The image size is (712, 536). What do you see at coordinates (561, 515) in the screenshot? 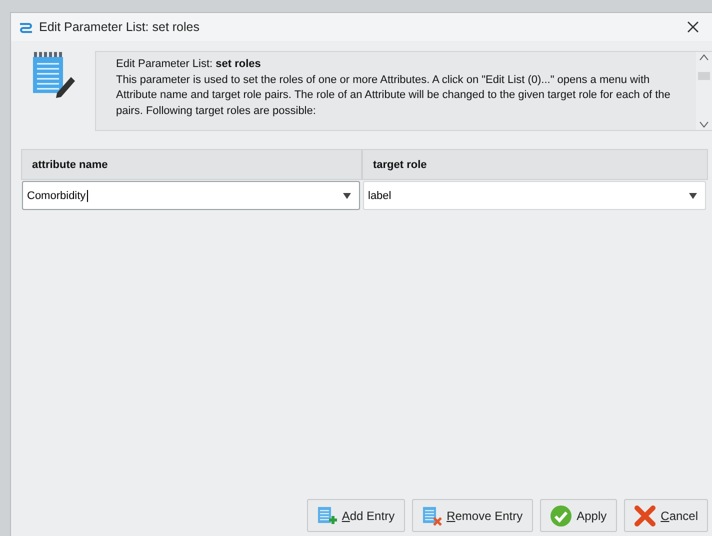
I see `checkmark-icon` at bounding box center [561, 515].